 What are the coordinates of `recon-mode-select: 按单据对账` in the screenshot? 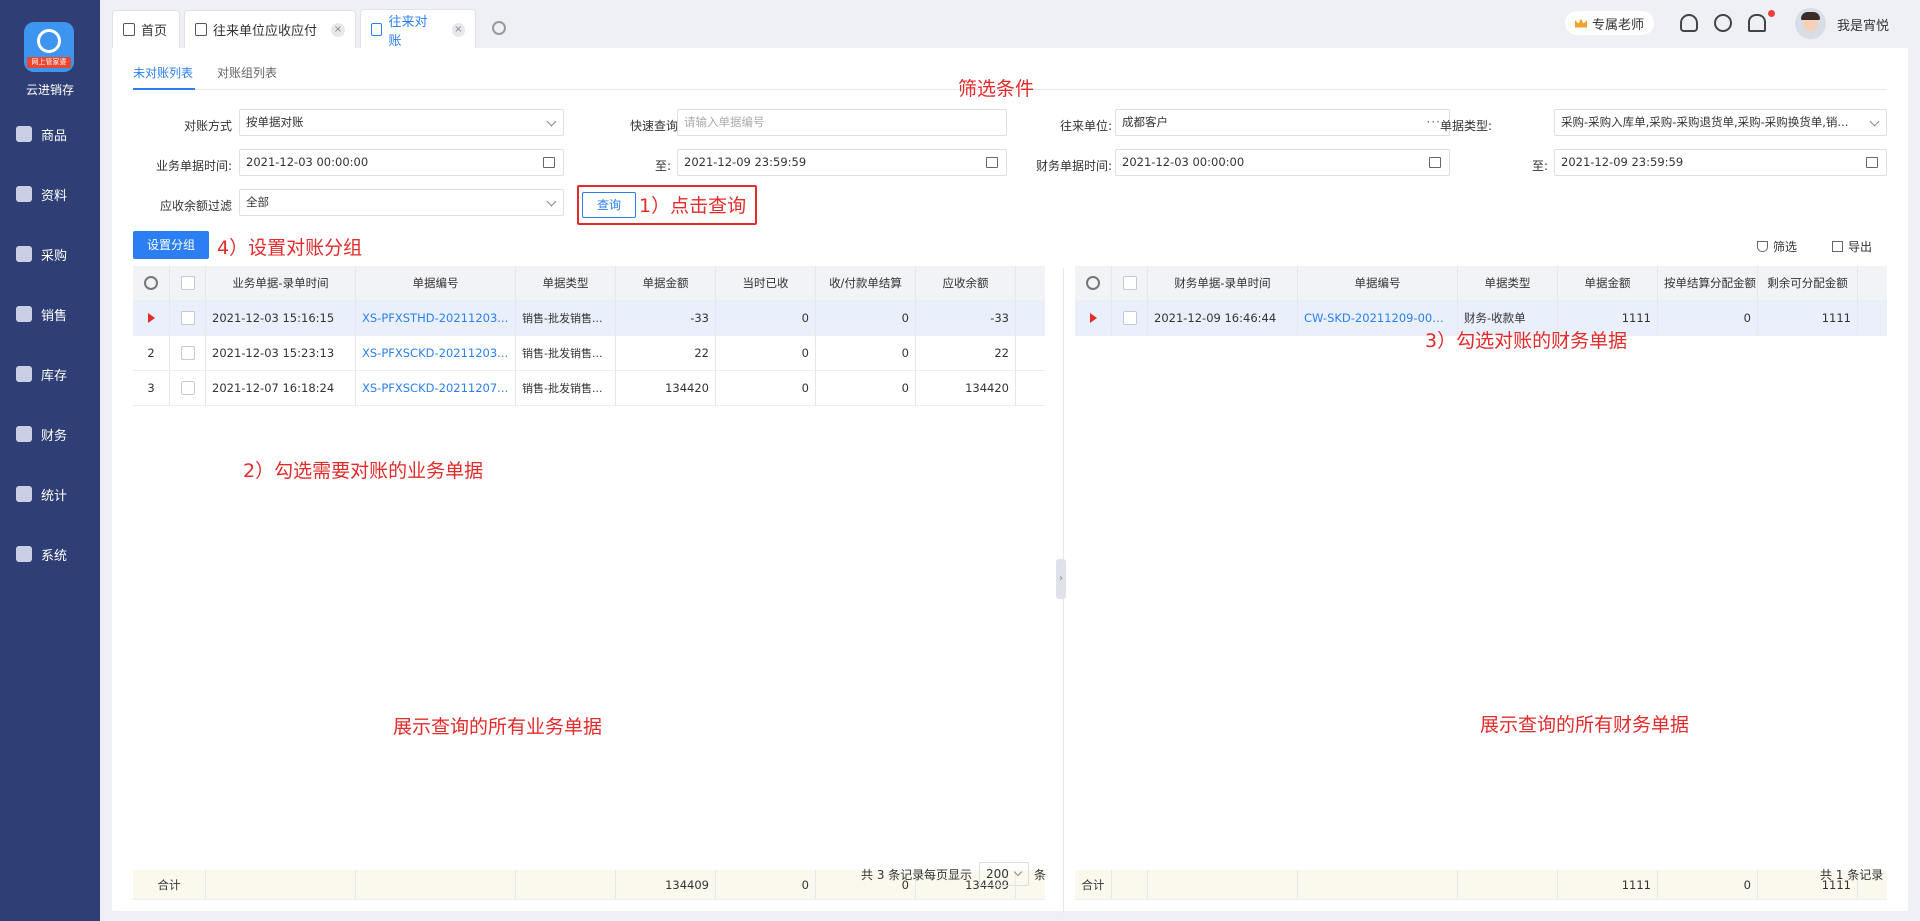 It's located at (401, 122).